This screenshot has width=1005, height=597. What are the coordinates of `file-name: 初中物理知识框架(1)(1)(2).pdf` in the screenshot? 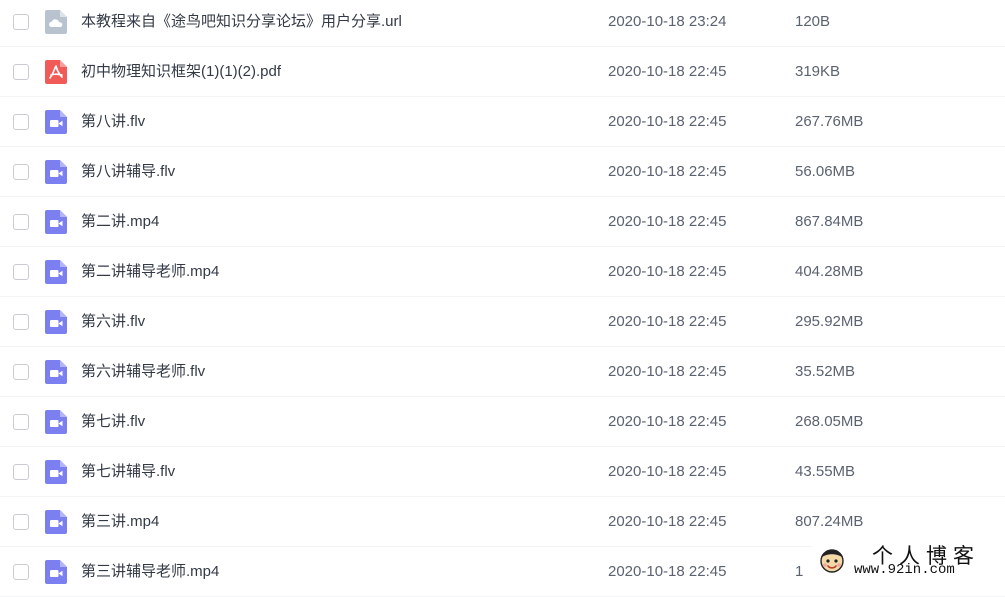 It's located at (181, 72).